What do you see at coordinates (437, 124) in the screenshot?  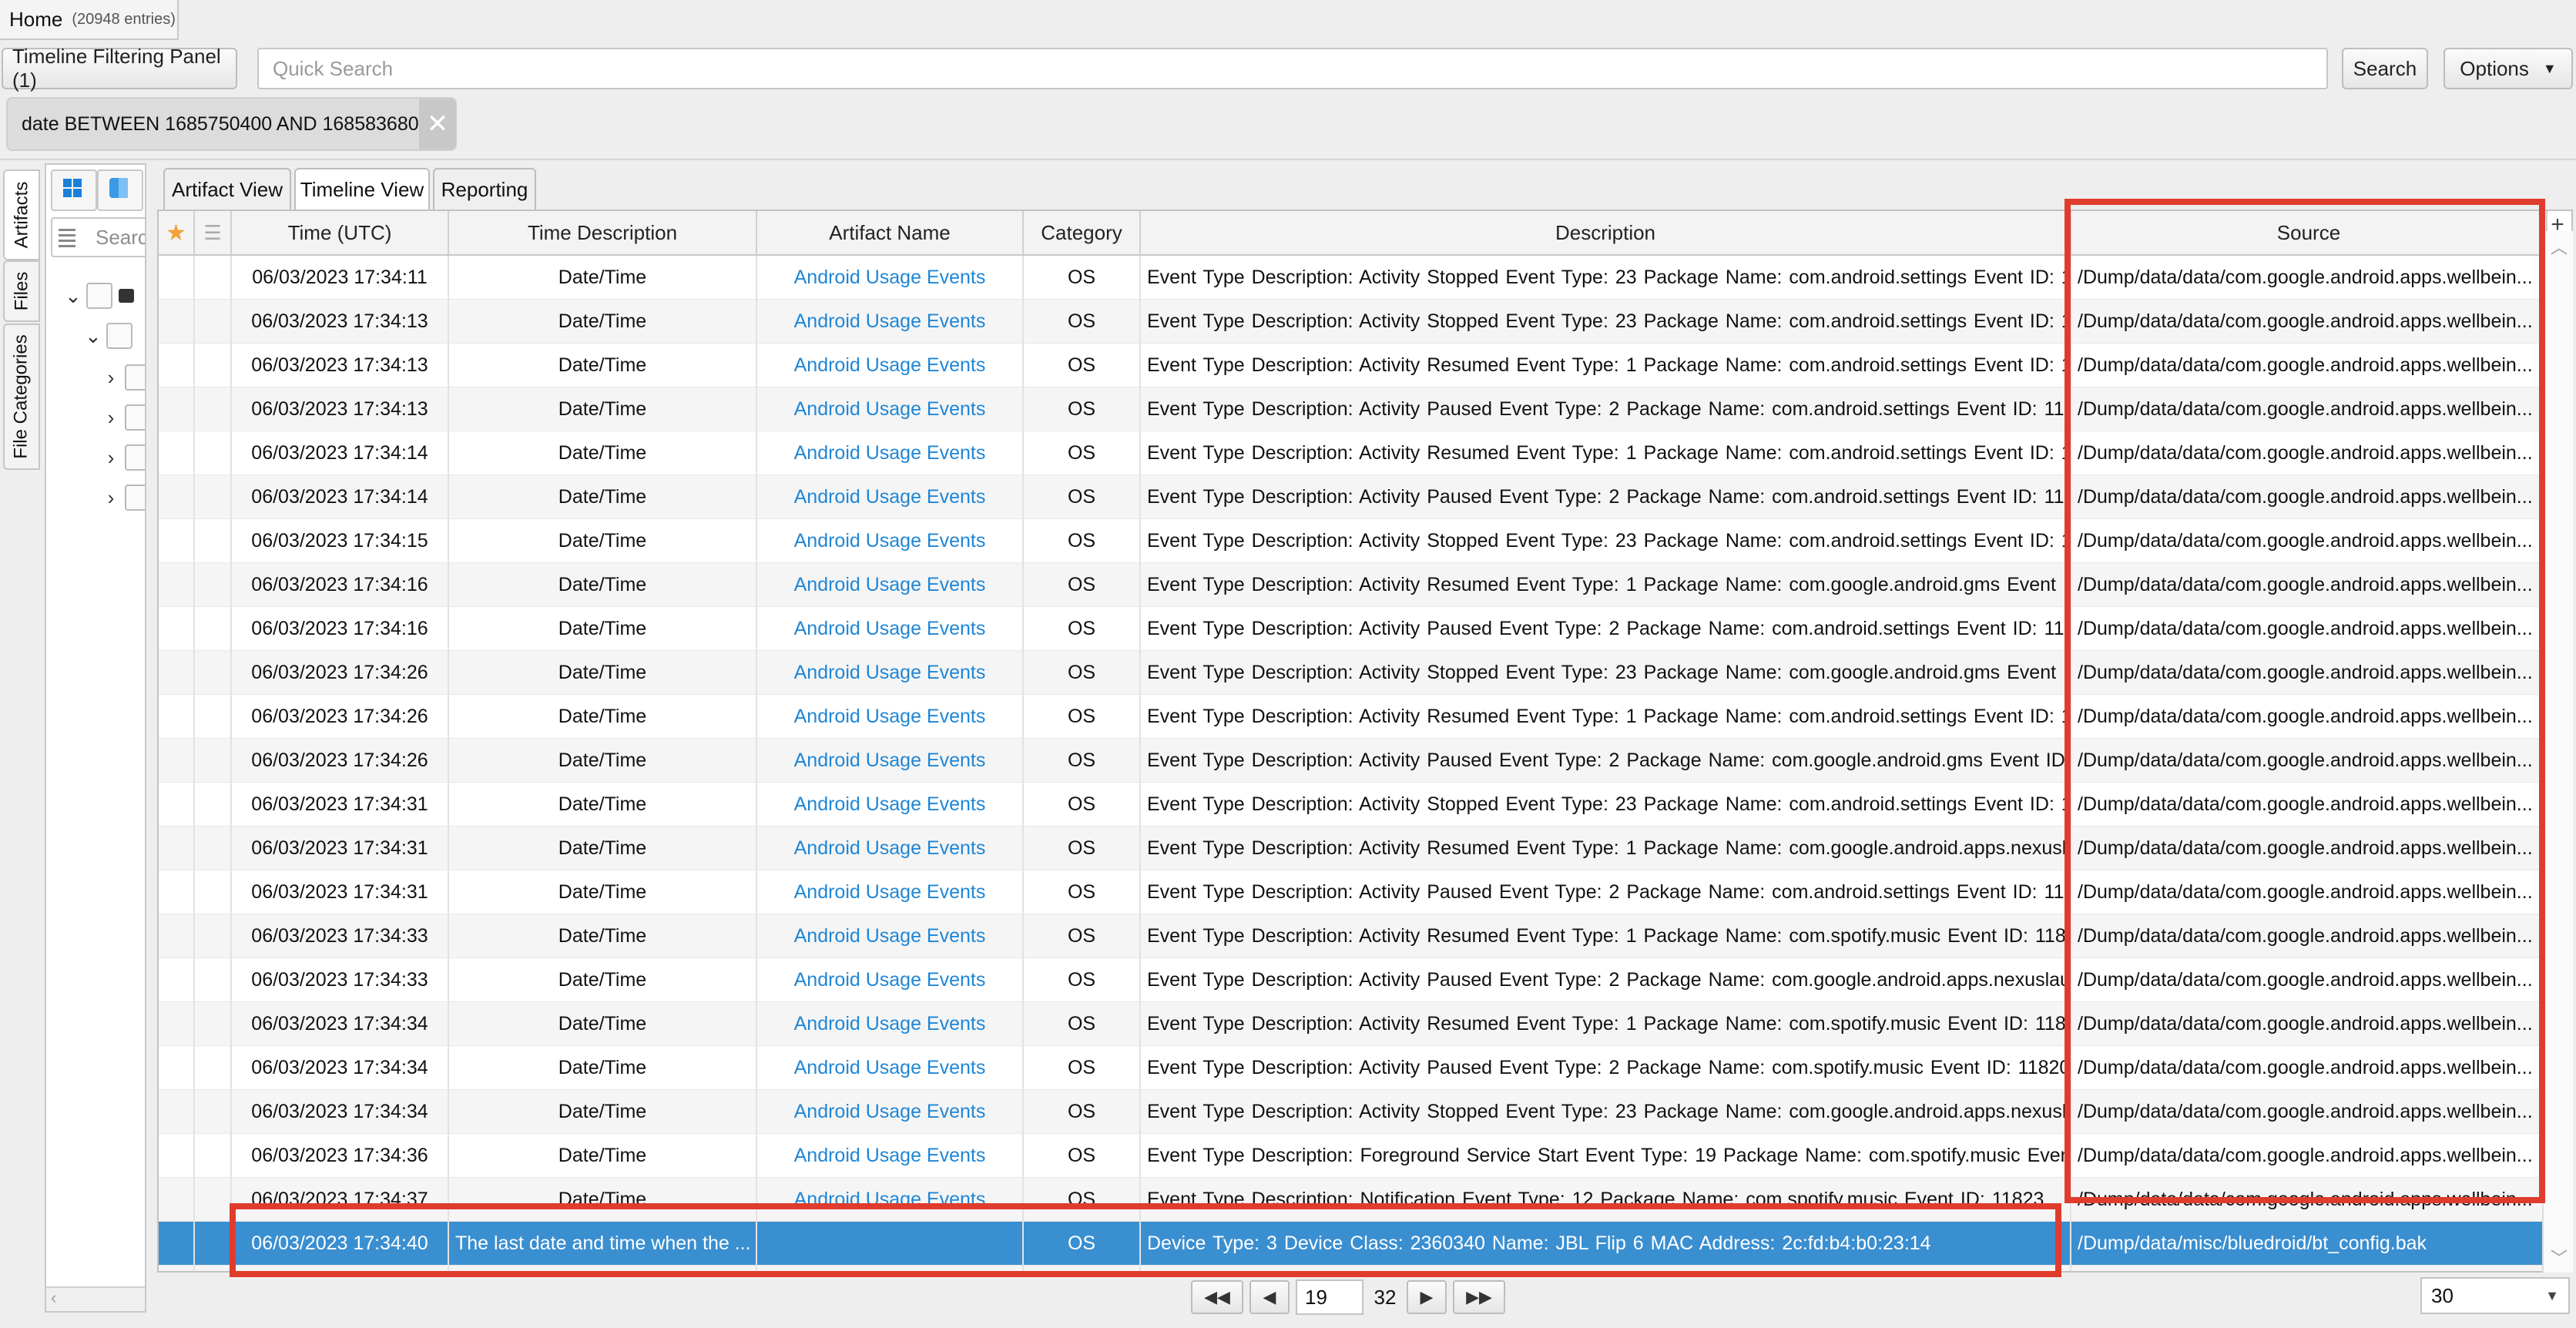 I see `close-icon: ✕` at bounding box center [437, 124].